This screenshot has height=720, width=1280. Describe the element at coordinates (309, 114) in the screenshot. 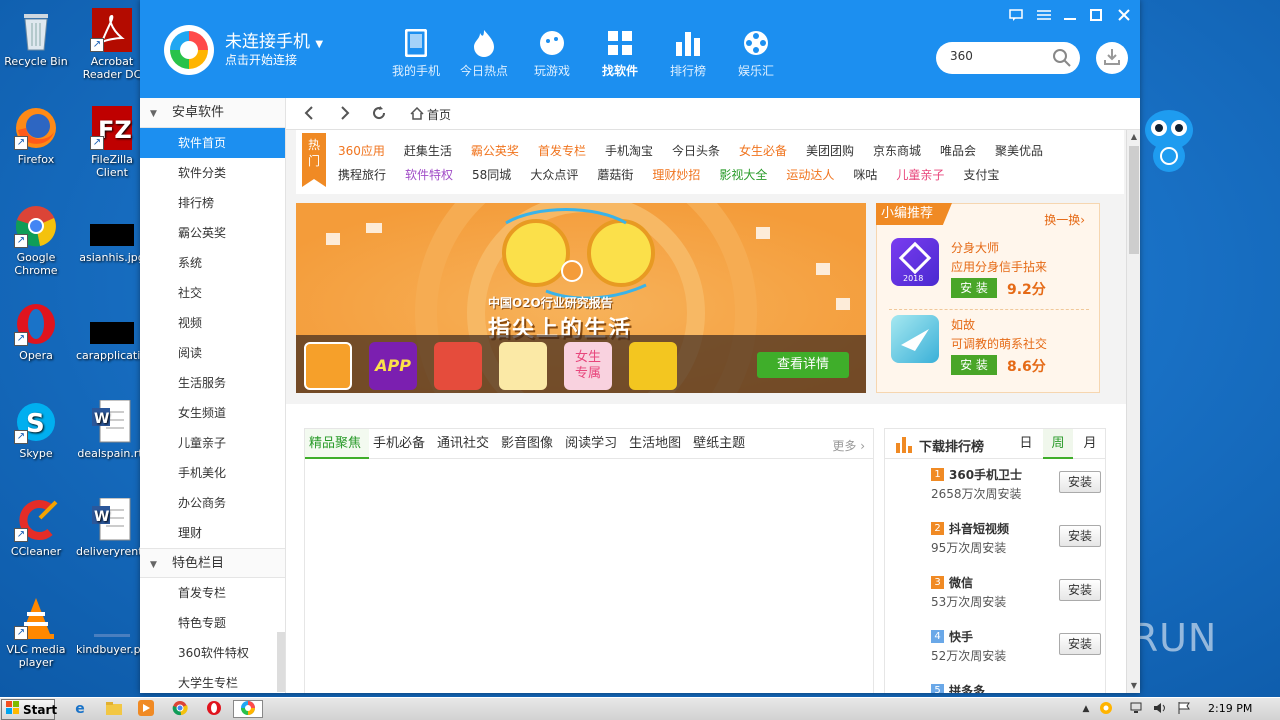

I see `back-button` at that location.